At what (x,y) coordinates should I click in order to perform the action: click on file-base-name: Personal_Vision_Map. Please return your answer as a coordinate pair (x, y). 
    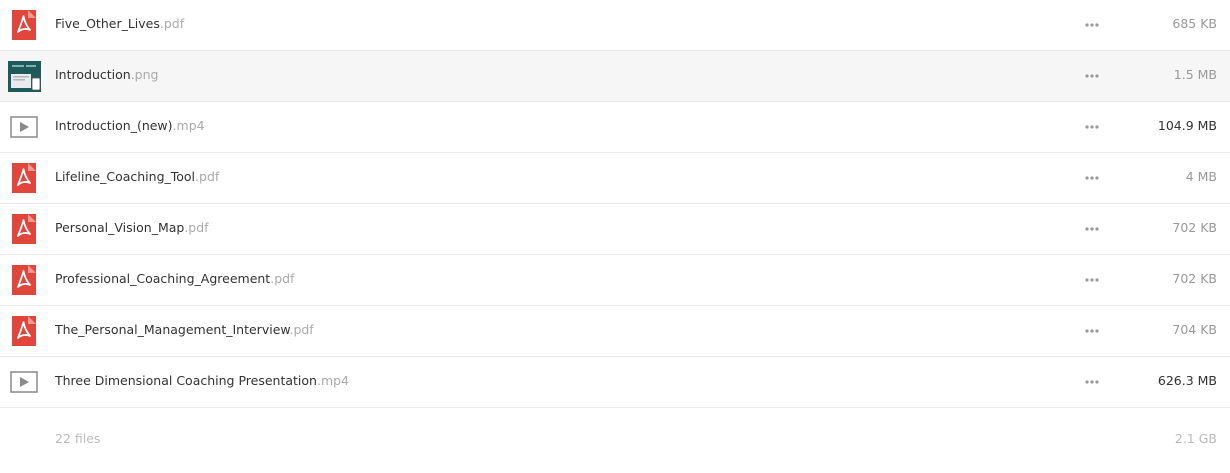
    Looking at the image, I should click on (120, 227).